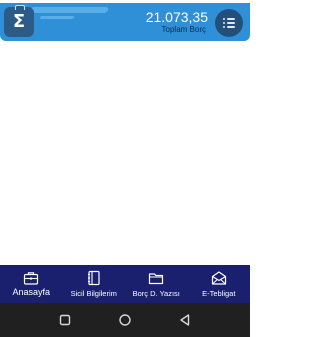 The width and height of the screenshot is (320, 337). Describe the element at coordinates (65, 320) in the screenshot. I see `recents-square-icon` at that location.